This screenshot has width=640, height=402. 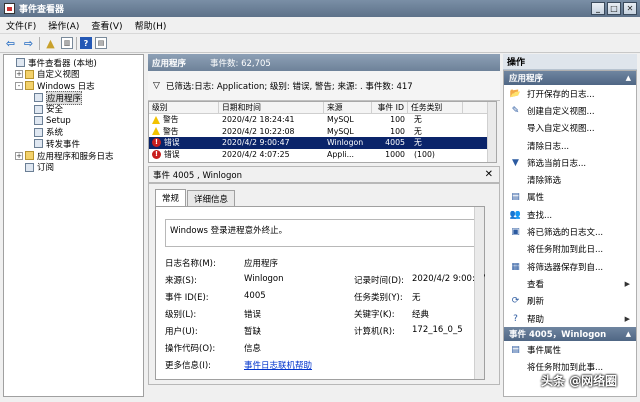 What do you see at coordinates (570, 78) in the screenshot?
I see `actions-section-log: 应用程序 ▲` at bounding box center [570, 78].